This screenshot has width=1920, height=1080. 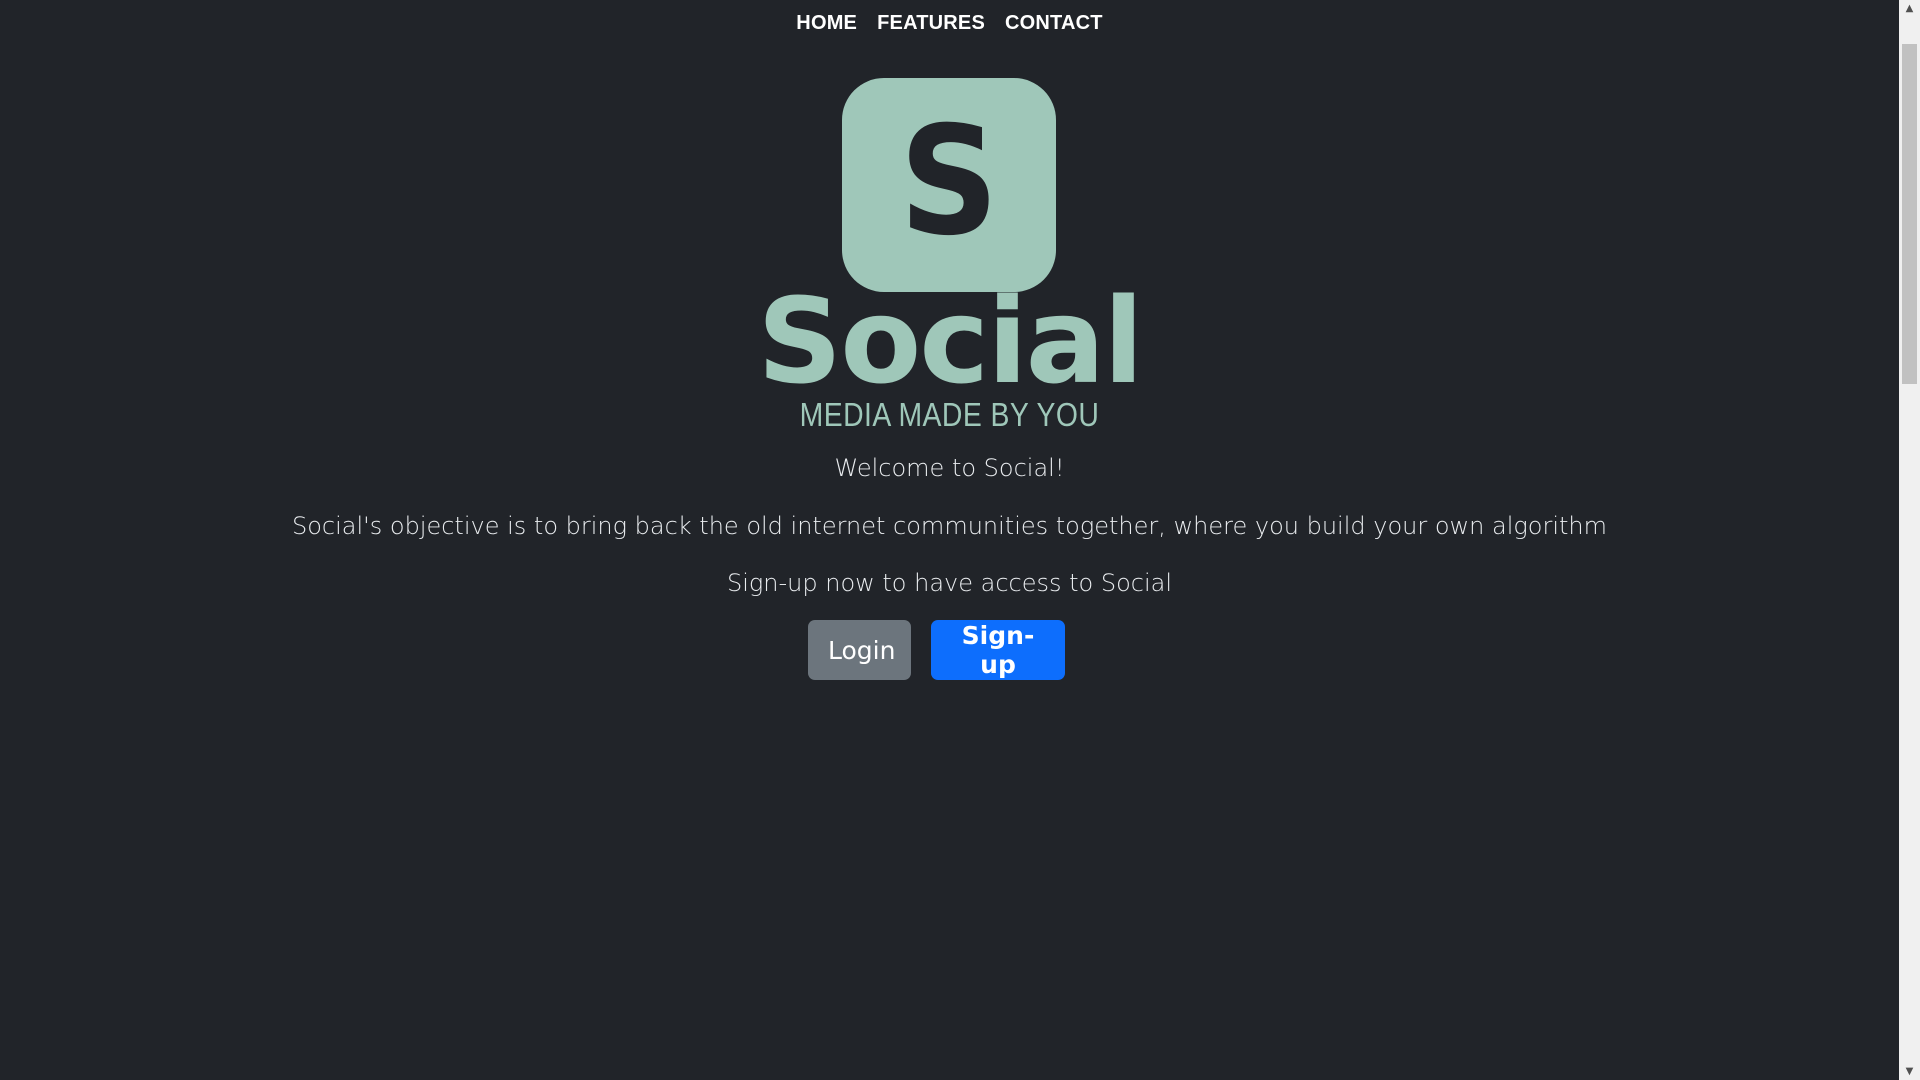 What do you see at coordinates (1909, 8) in the screenshot?
I see `scroll-up-arrow-icon: ▲` at bounding box center [1909, 8].